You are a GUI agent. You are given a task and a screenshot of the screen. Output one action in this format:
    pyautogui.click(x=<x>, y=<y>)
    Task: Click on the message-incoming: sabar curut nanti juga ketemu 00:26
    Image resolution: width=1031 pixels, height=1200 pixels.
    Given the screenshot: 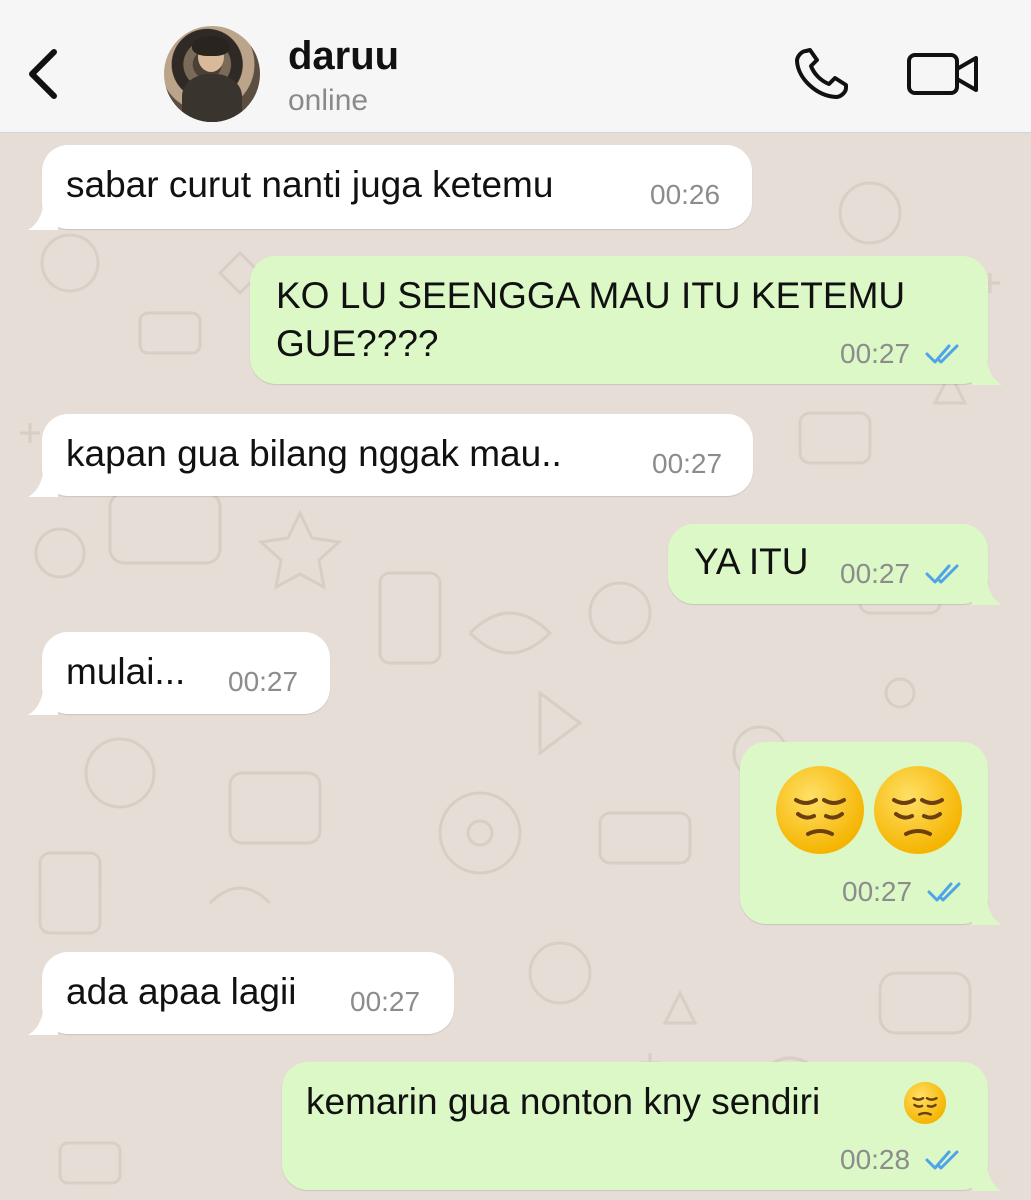 What is the action you would take?
    pyautogui.click(x=390, y=187)
    